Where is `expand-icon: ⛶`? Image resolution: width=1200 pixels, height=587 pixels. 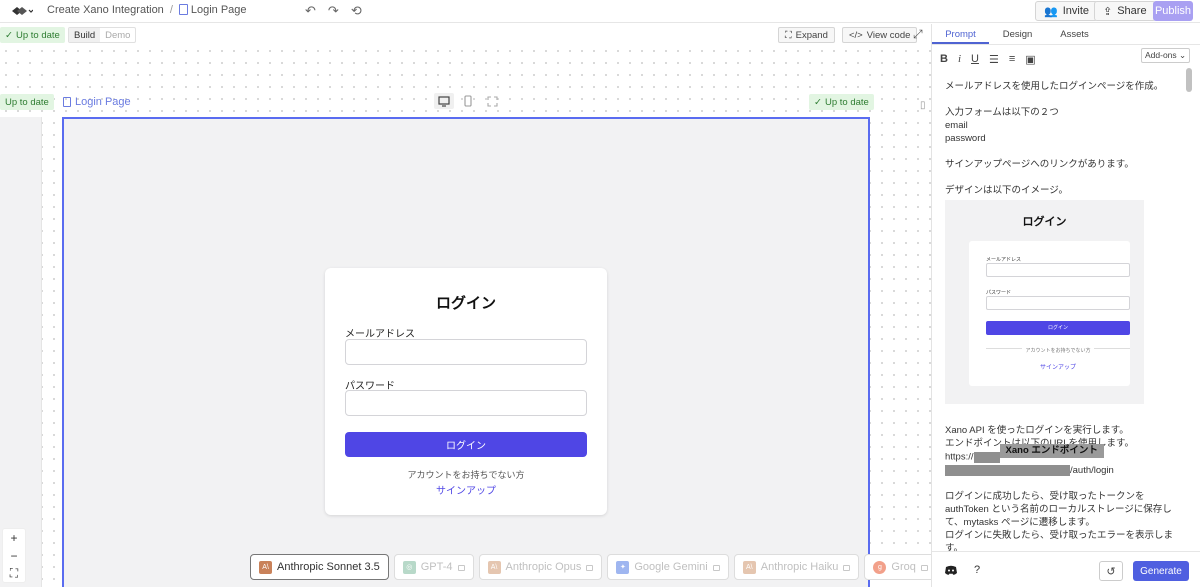 expand-icon: ⛶ is located at coordinates (788, 35).